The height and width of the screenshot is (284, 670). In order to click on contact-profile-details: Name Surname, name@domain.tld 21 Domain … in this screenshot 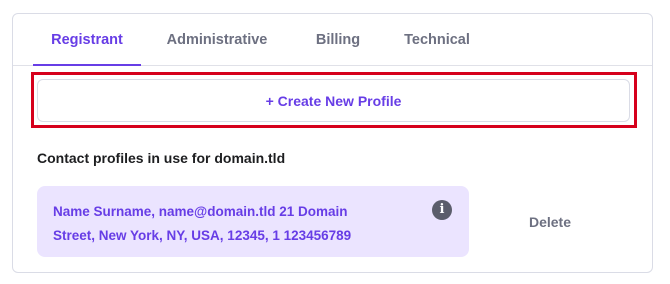, I will do `click(233, 224)`.